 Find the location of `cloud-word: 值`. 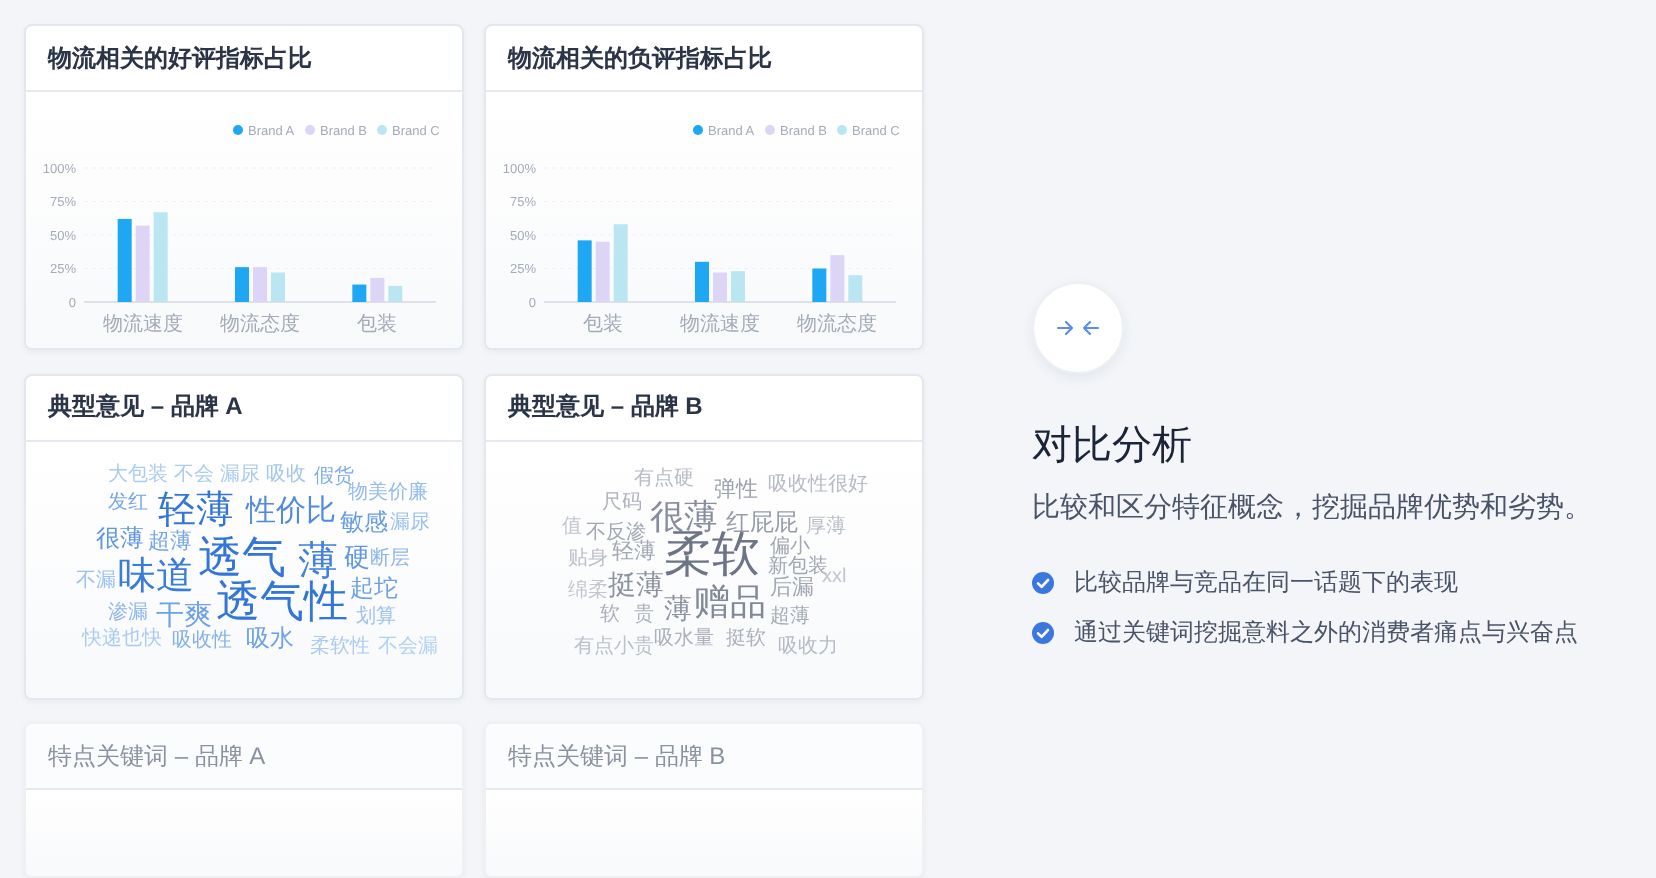

cloud-word: 值 is located at coordinates (572, 527).